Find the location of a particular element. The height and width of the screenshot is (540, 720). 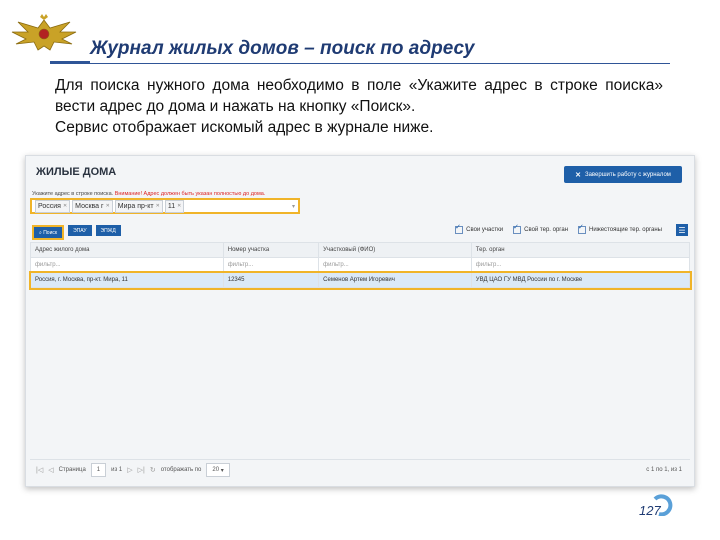

toolbar: ⌕ Поиск ЭПАУ ЭПЖД is located at coordinates (76, 232).